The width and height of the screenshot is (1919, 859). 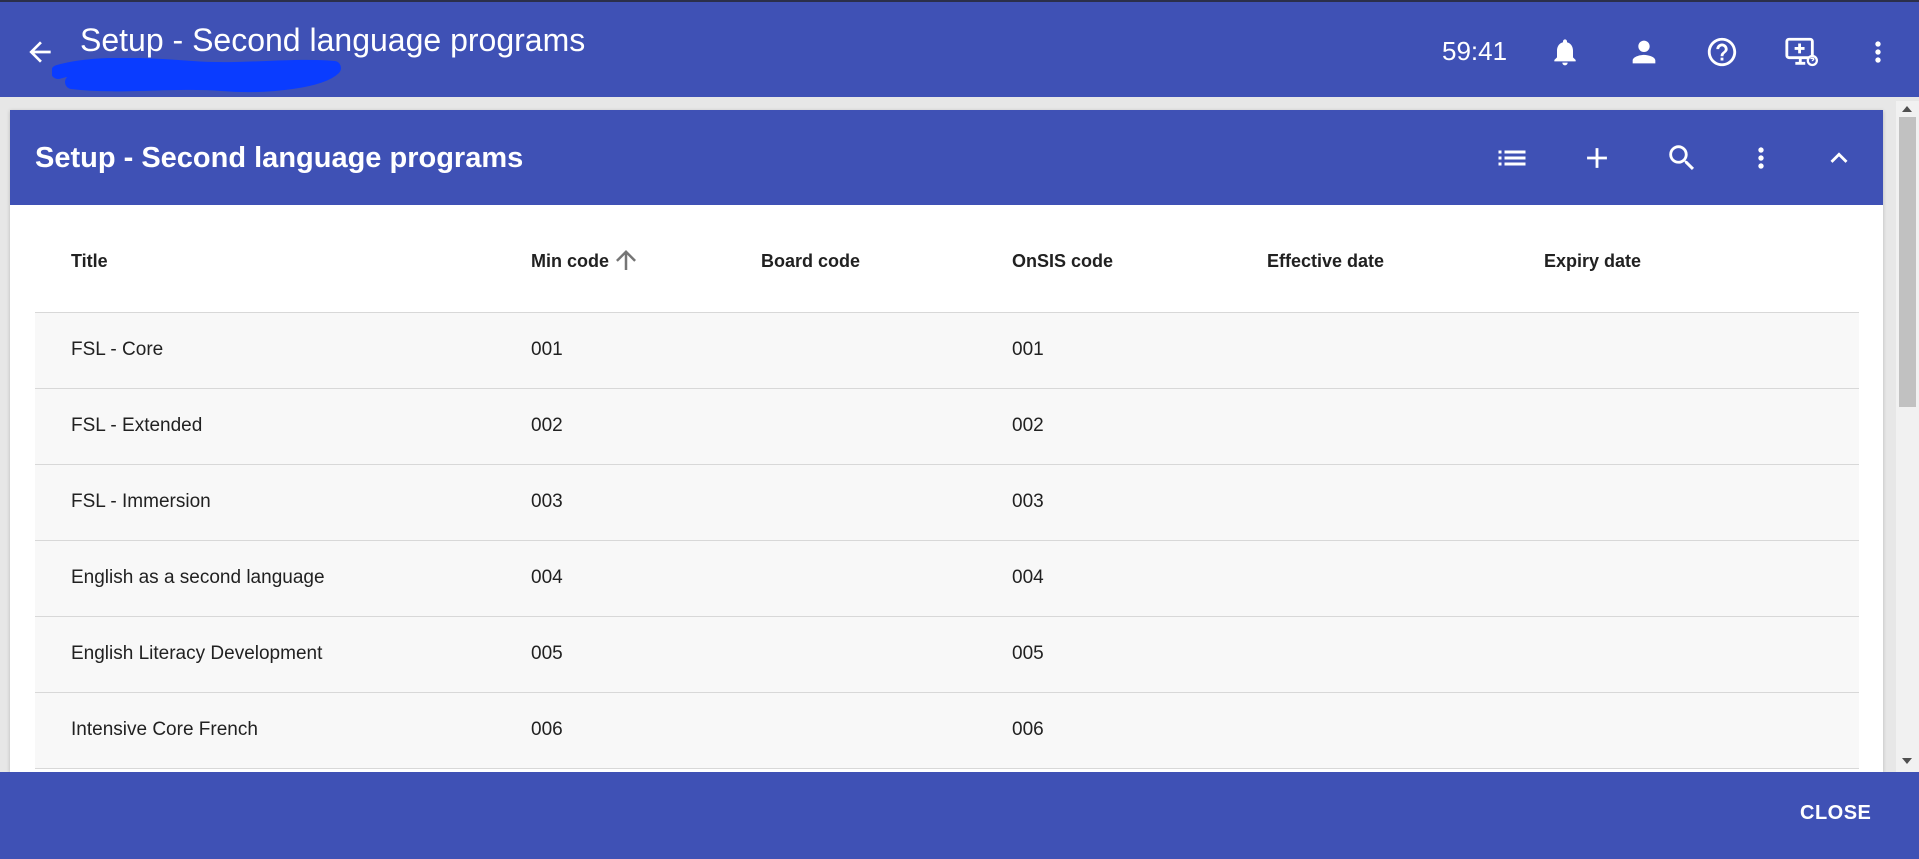 I want to click on scroll-down-arrow-icon, so click(x=1907, y=761).